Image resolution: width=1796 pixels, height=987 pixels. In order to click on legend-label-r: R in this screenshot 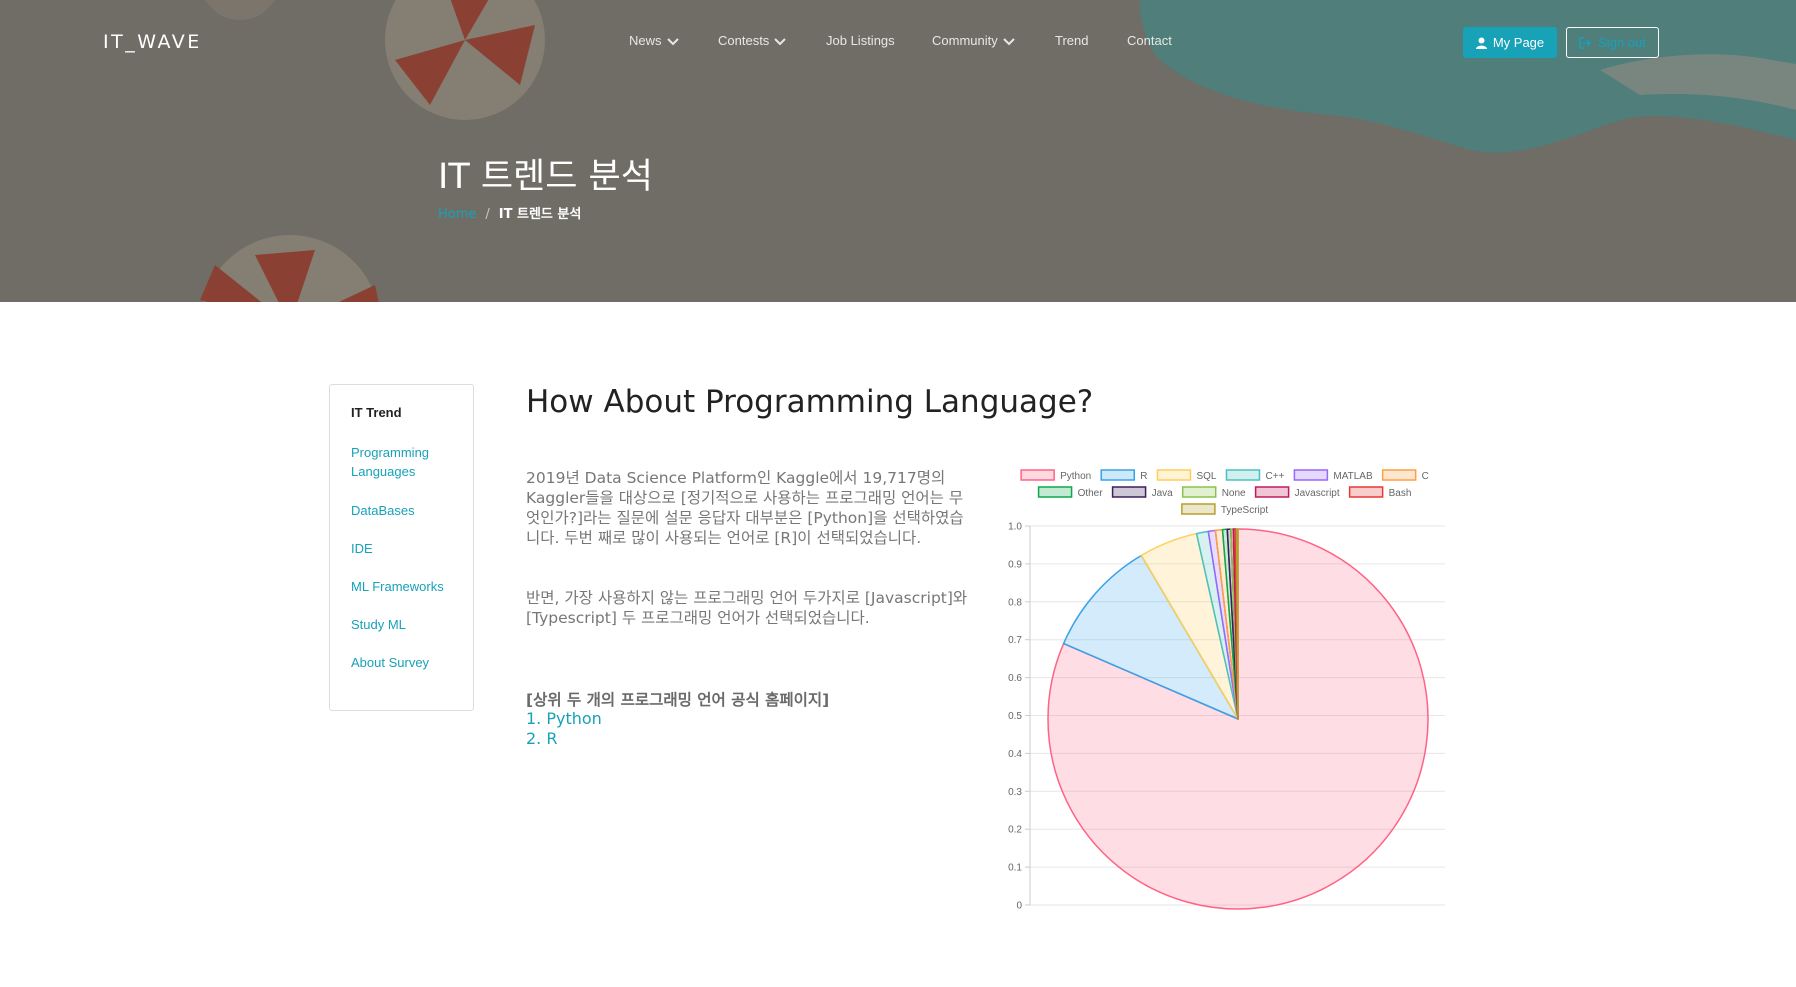, I will do `click(1143, 476)`.